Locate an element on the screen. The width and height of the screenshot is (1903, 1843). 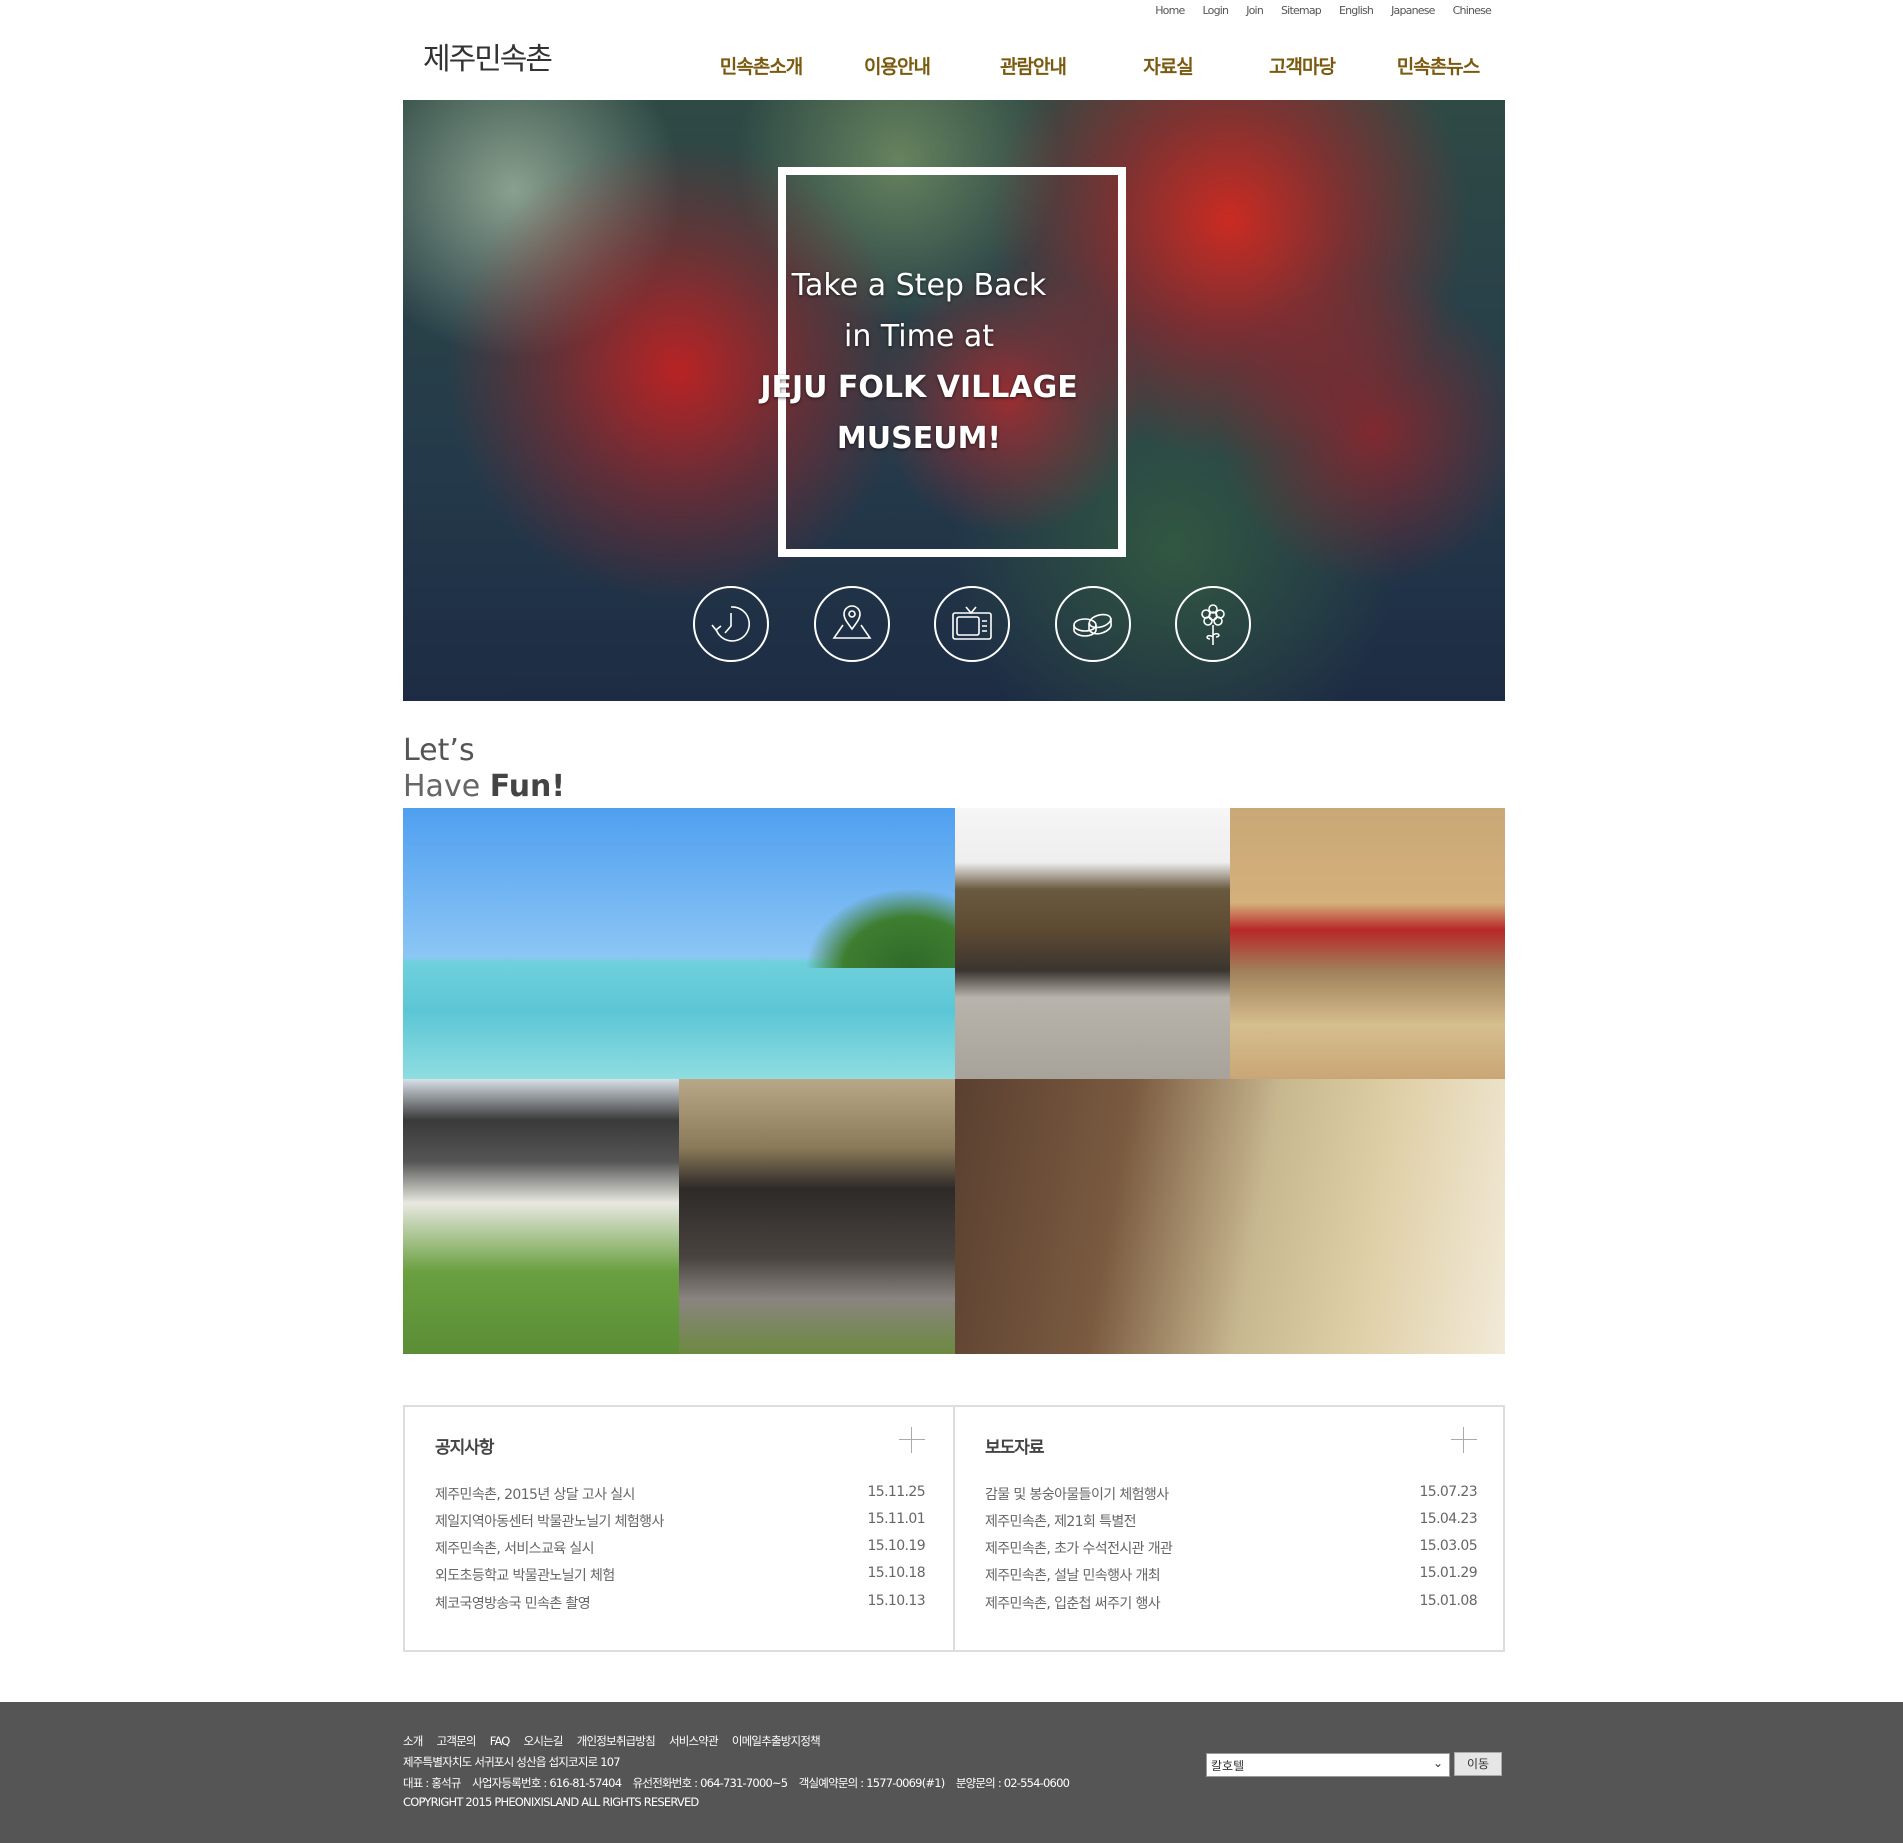
item-title: 제일지역아동센터 박물관노닐기 체험행사 is located at coordinates (549, 1521).